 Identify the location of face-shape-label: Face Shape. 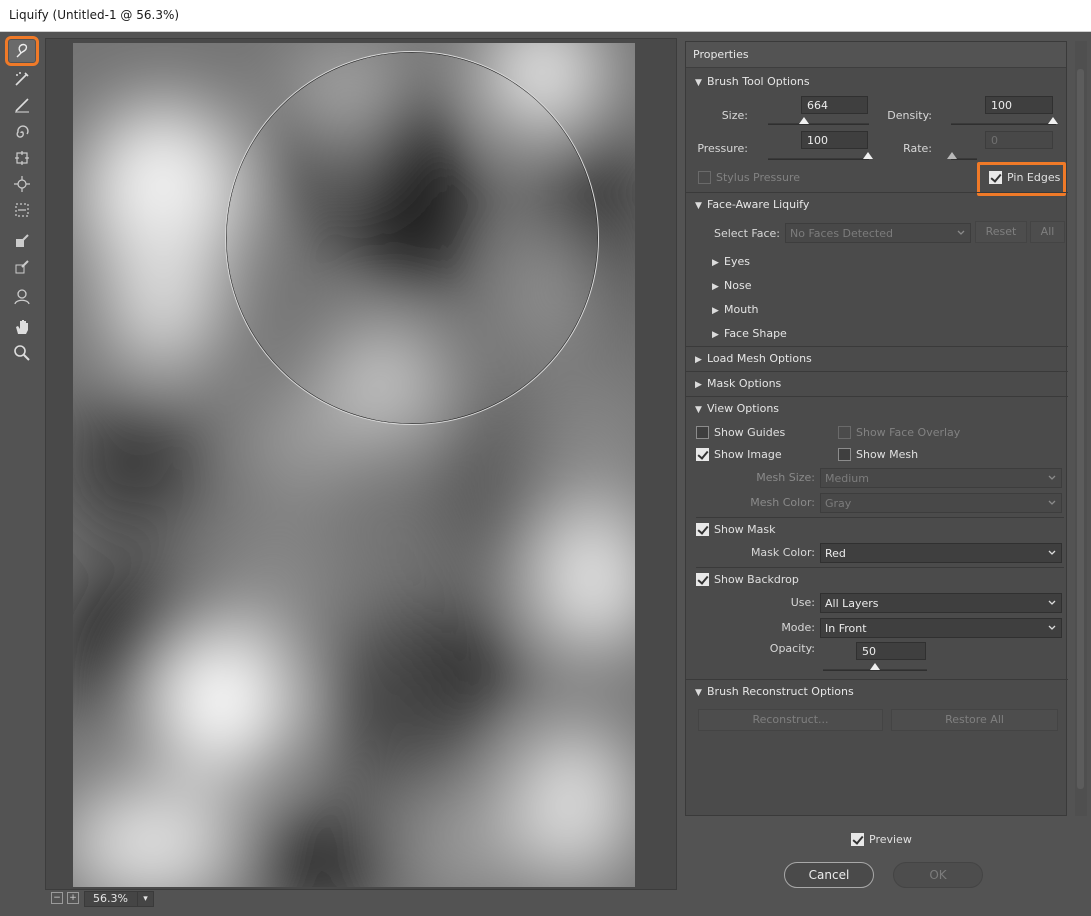
(755, 333).